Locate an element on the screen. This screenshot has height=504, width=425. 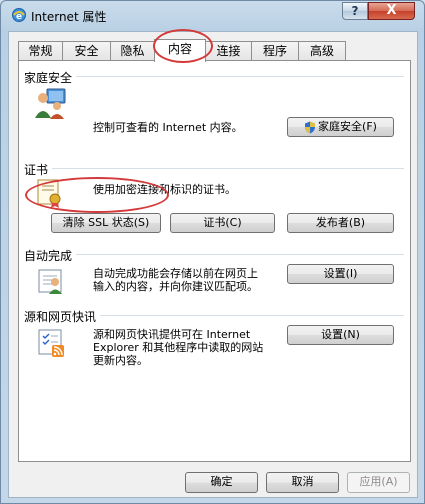
autocomplete-divider is located at coordinates (214, 254).